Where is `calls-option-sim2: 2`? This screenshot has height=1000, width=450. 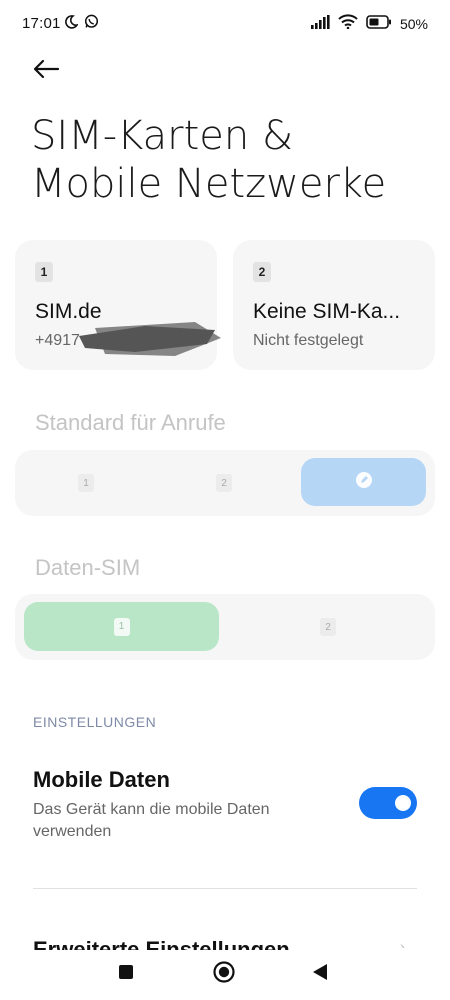
calls-option-sim2: 2 is located at coordinates (224, 483).